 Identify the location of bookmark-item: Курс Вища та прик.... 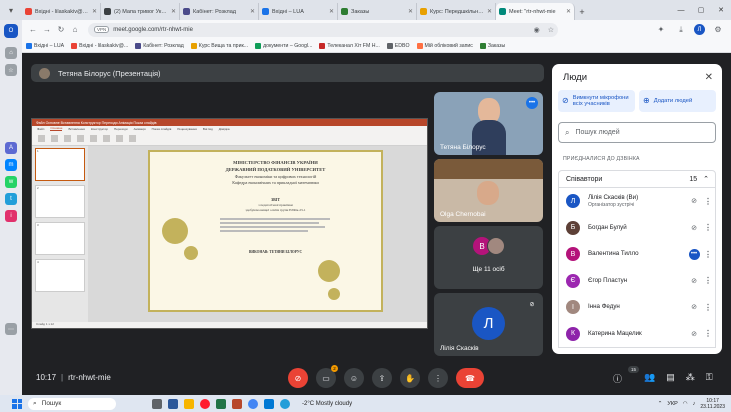
(219, 45).